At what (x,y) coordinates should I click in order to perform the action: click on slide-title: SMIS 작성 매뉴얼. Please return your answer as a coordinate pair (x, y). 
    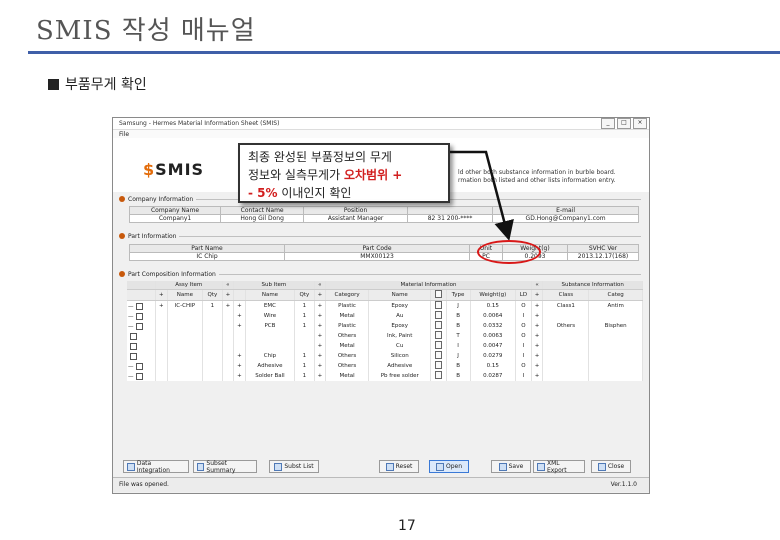
    Looking at the image, I should click on (146, 31).